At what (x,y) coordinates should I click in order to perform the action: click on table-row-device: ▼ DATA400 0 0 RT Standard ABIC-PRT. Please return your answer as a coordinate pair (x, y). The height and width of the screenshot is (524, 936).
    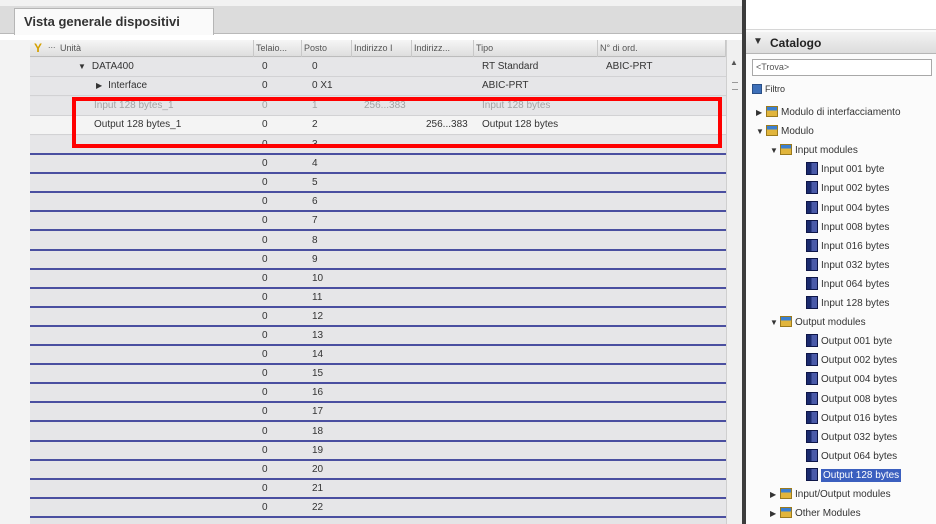
    Looking at the image, I should click on (378, 67).